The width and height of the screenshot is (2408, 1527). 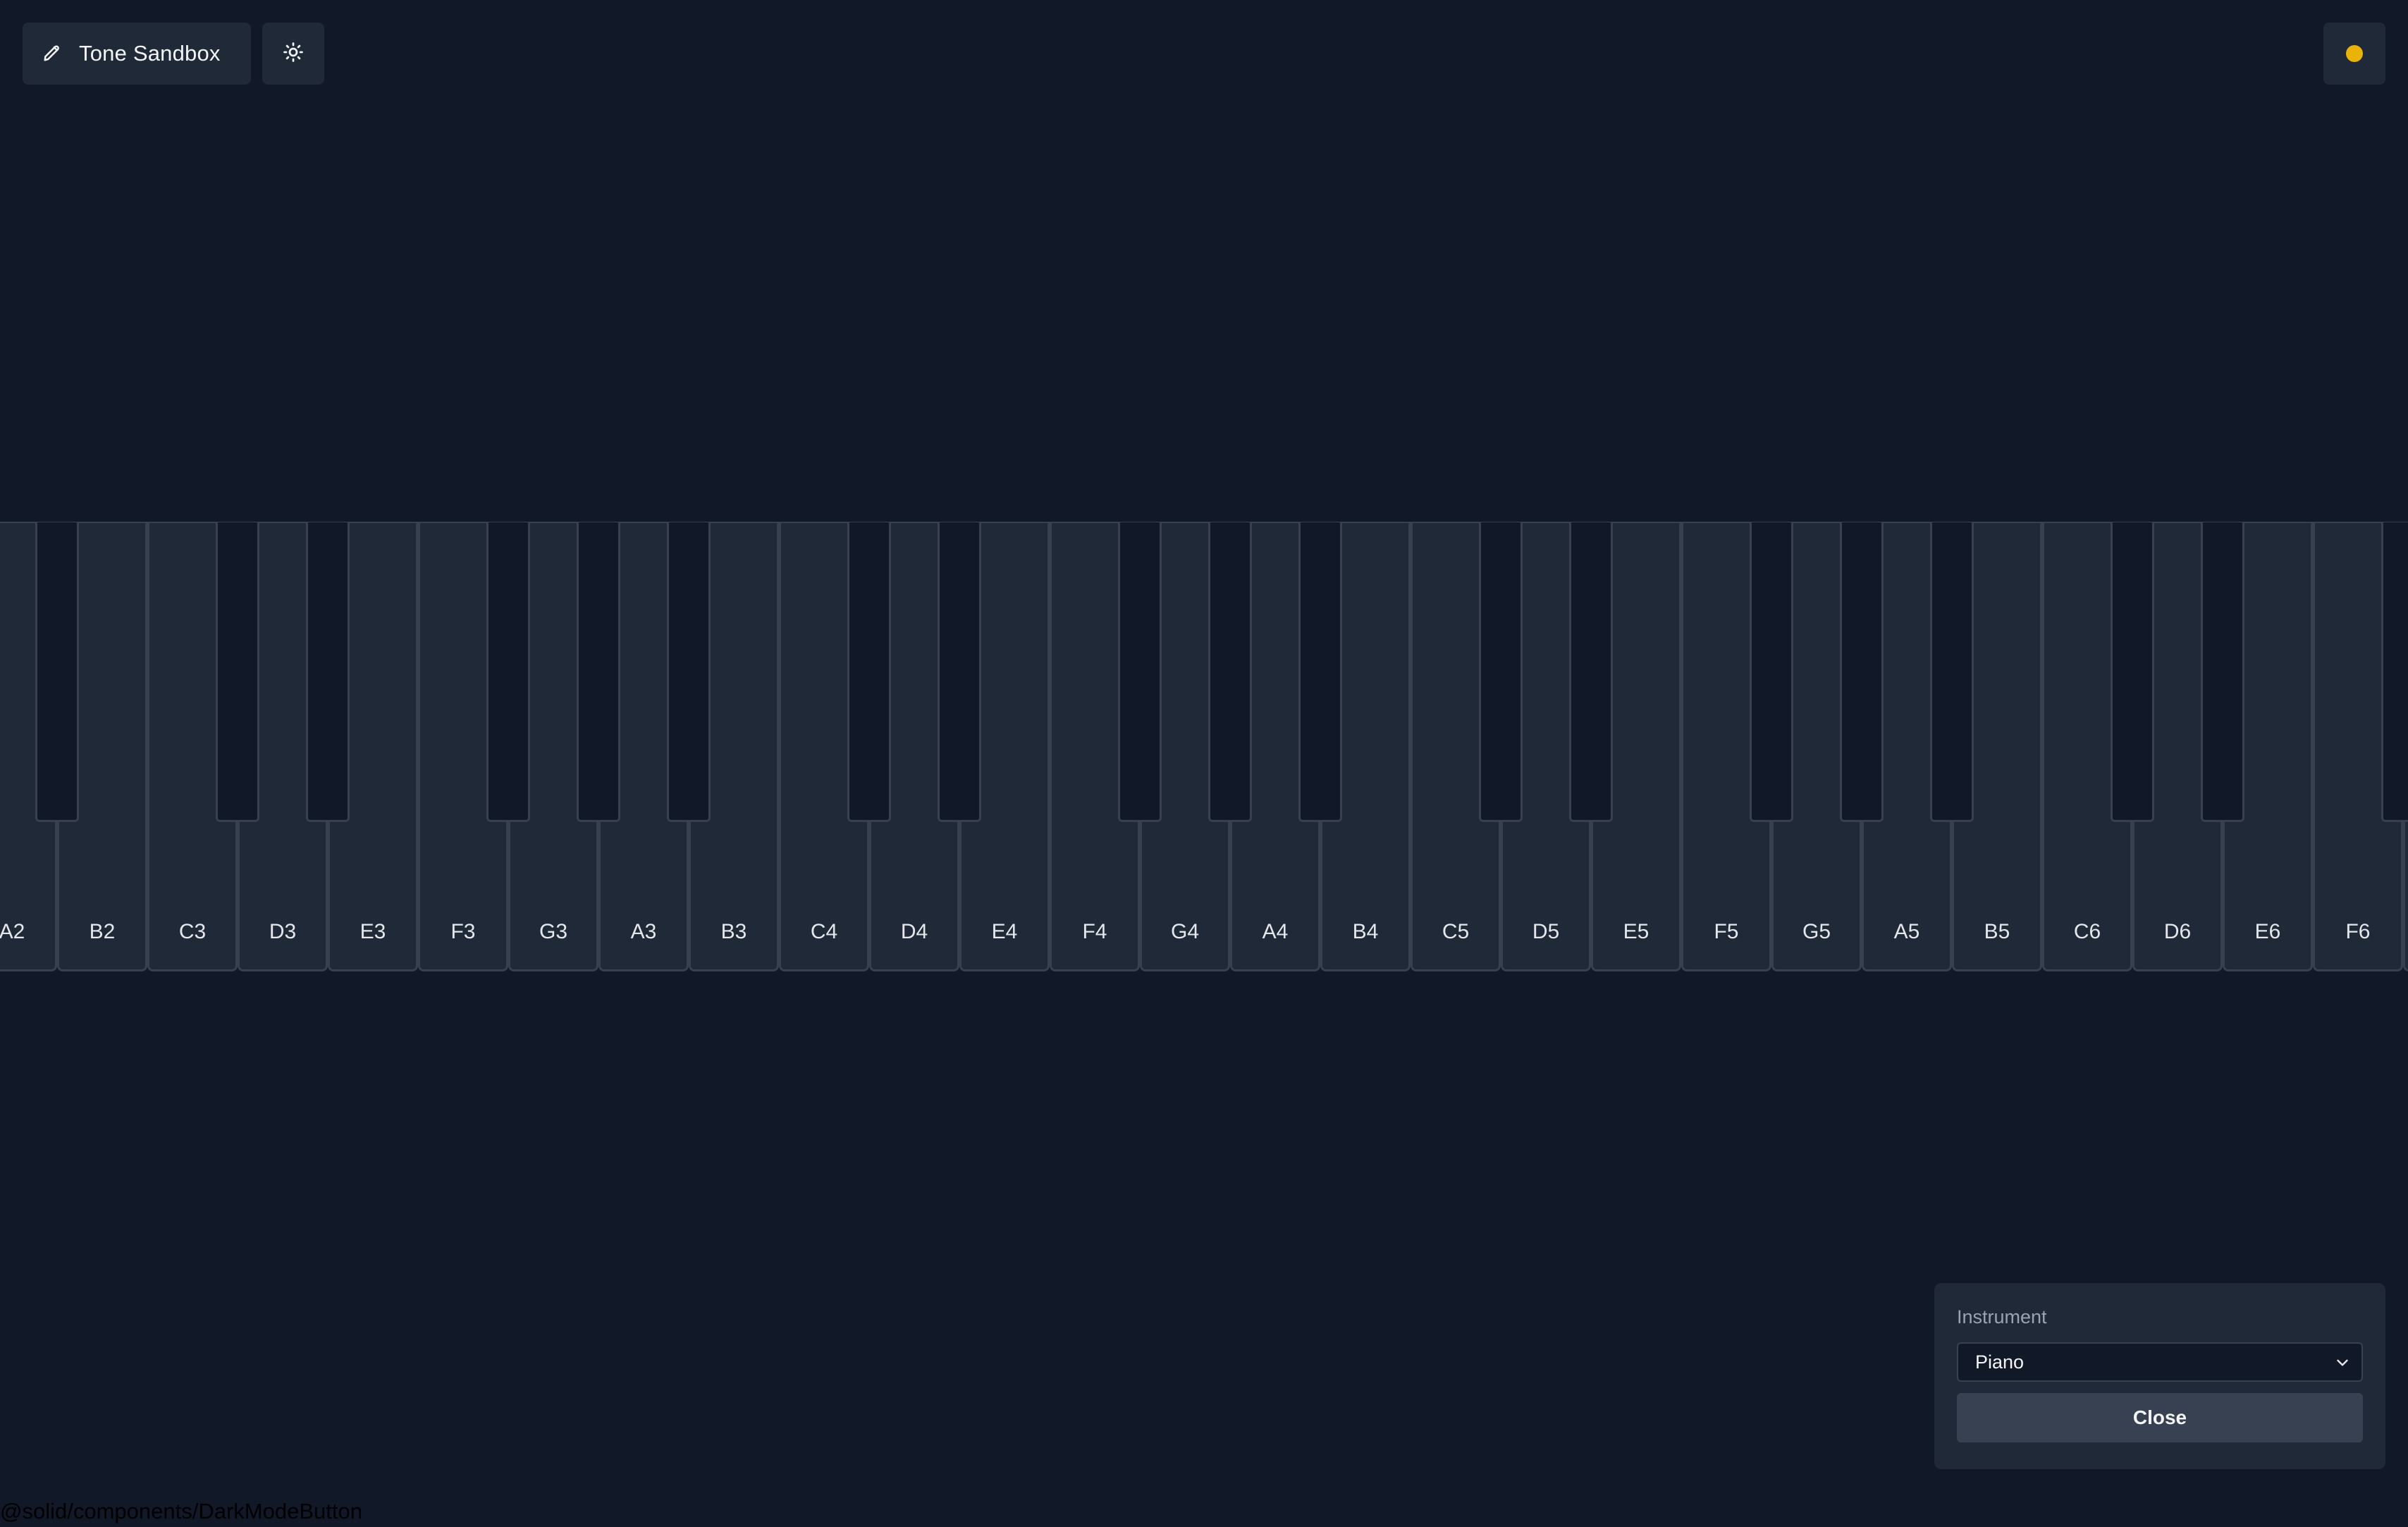 I want to click on key-label: D5, so click(x=1546, y=931).